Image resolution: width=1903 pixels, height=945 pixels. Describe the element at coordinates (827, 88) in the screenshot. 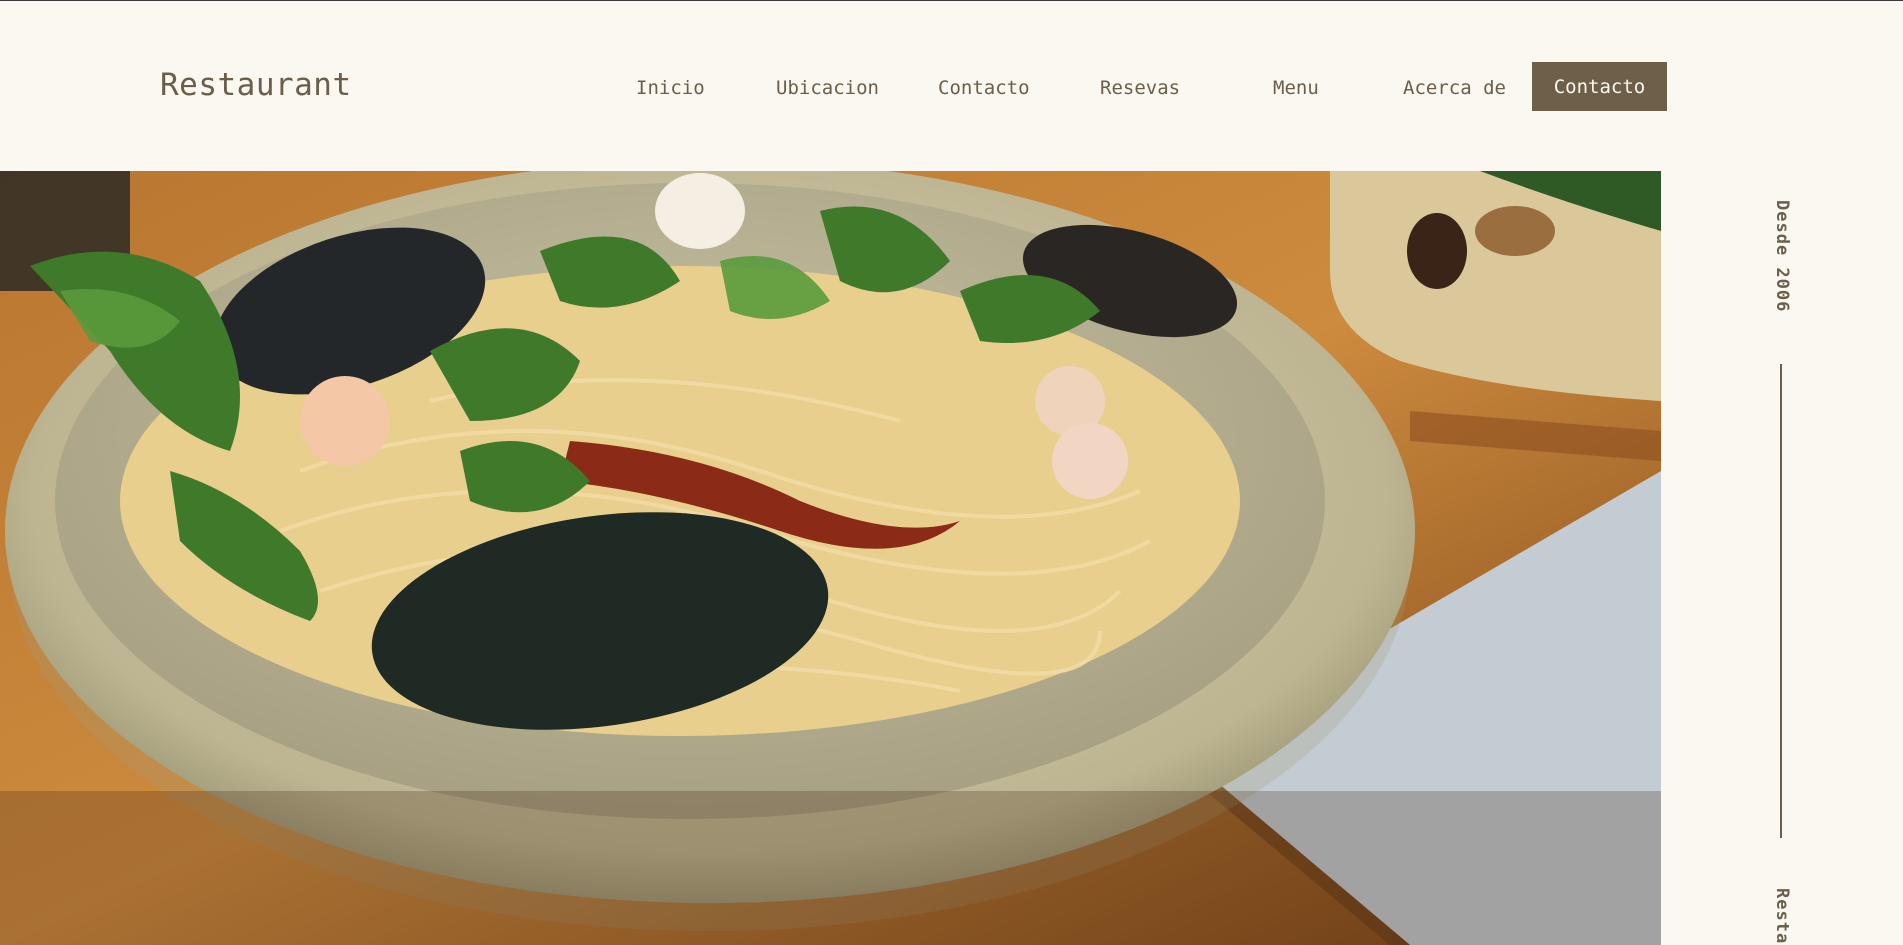

I see `nav-ubicacion: Ubicacion` at that location.